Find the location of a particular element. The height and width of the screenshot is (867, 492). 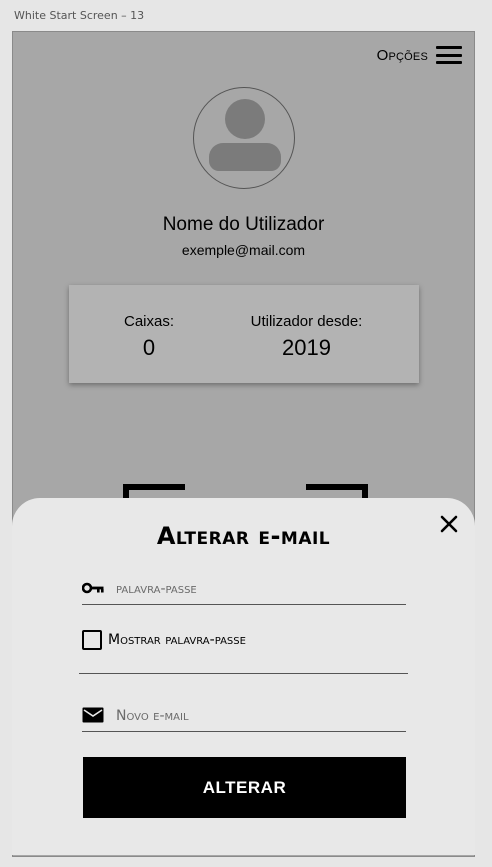

options-label: Opções is located at coordinates (402, 55).